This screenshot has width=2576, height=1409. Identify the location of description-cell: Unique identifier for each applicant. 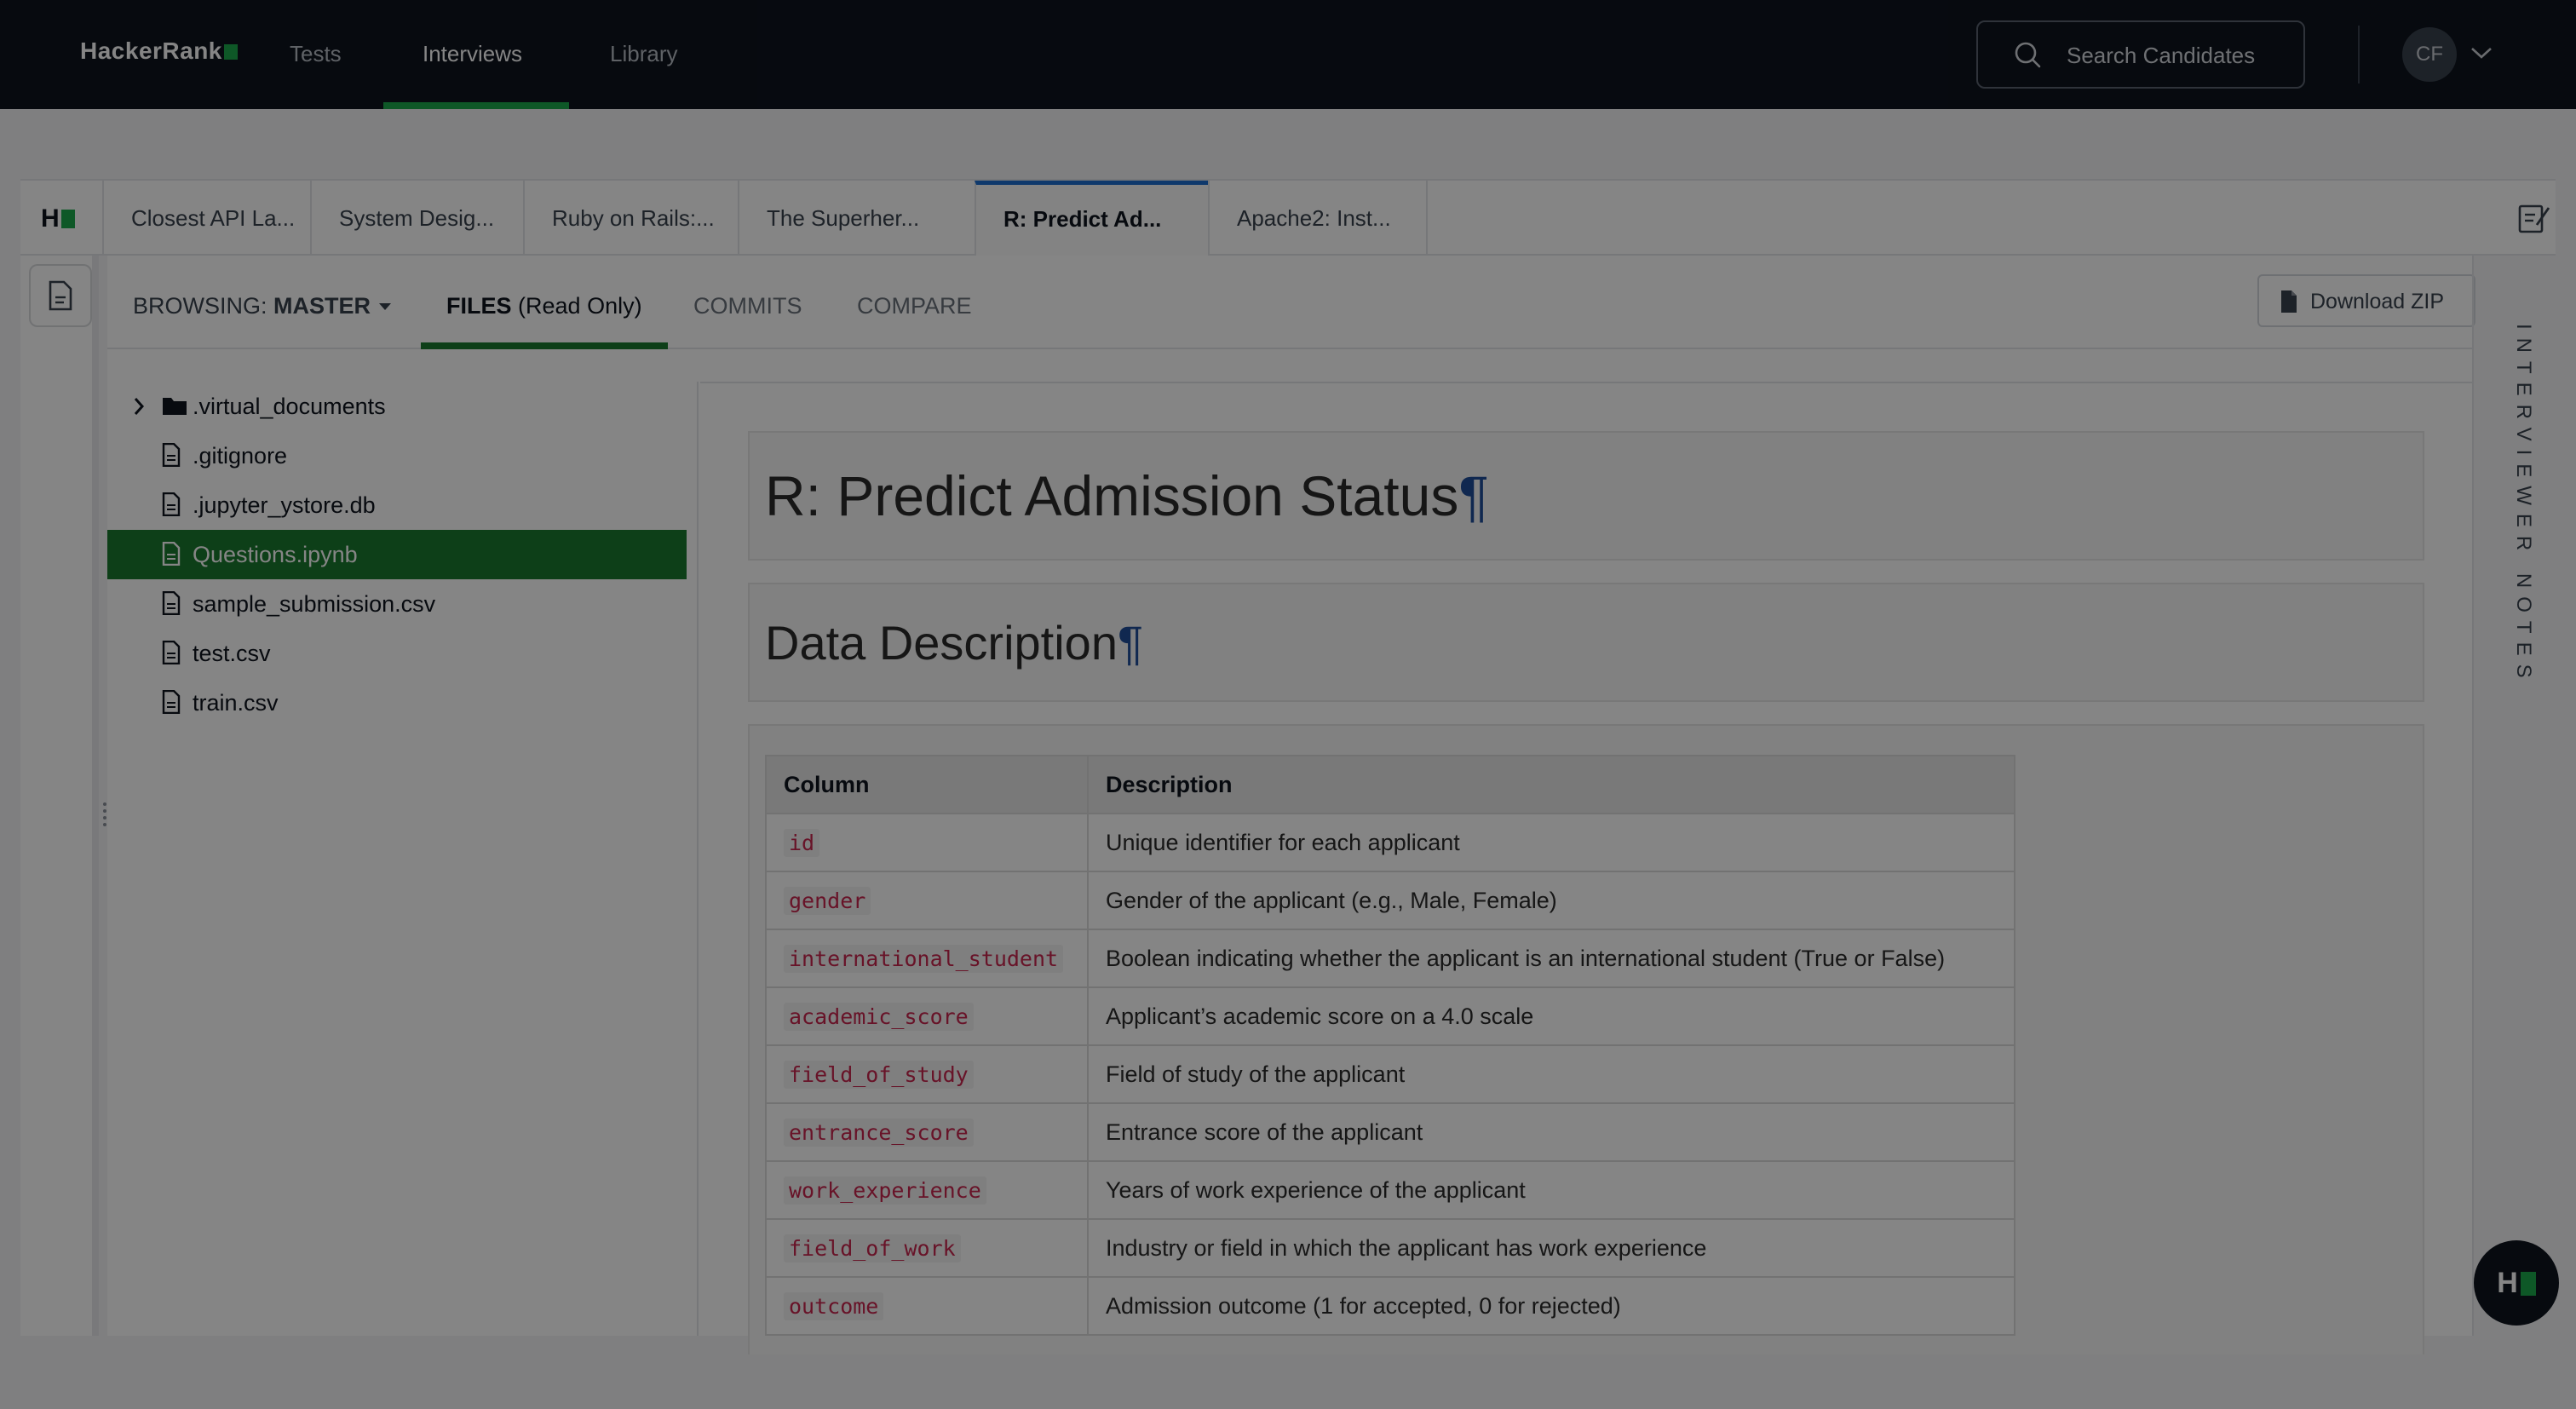
(1551, 842).